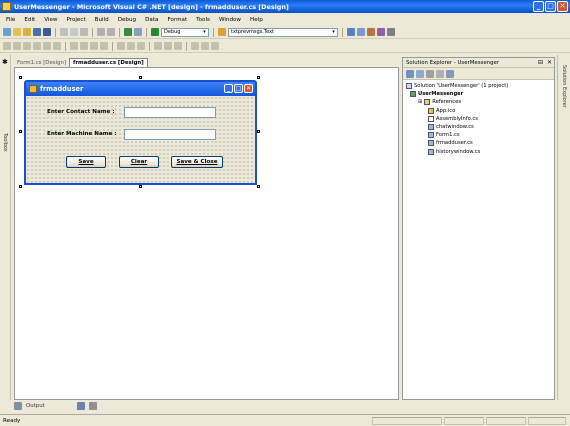 Image resolution: width=570 pixels, height=426 pixels. What do you see at coordinates (76, 20) in the screenshot?
I see `menu-project: Project` at bounding box center [76, 20].